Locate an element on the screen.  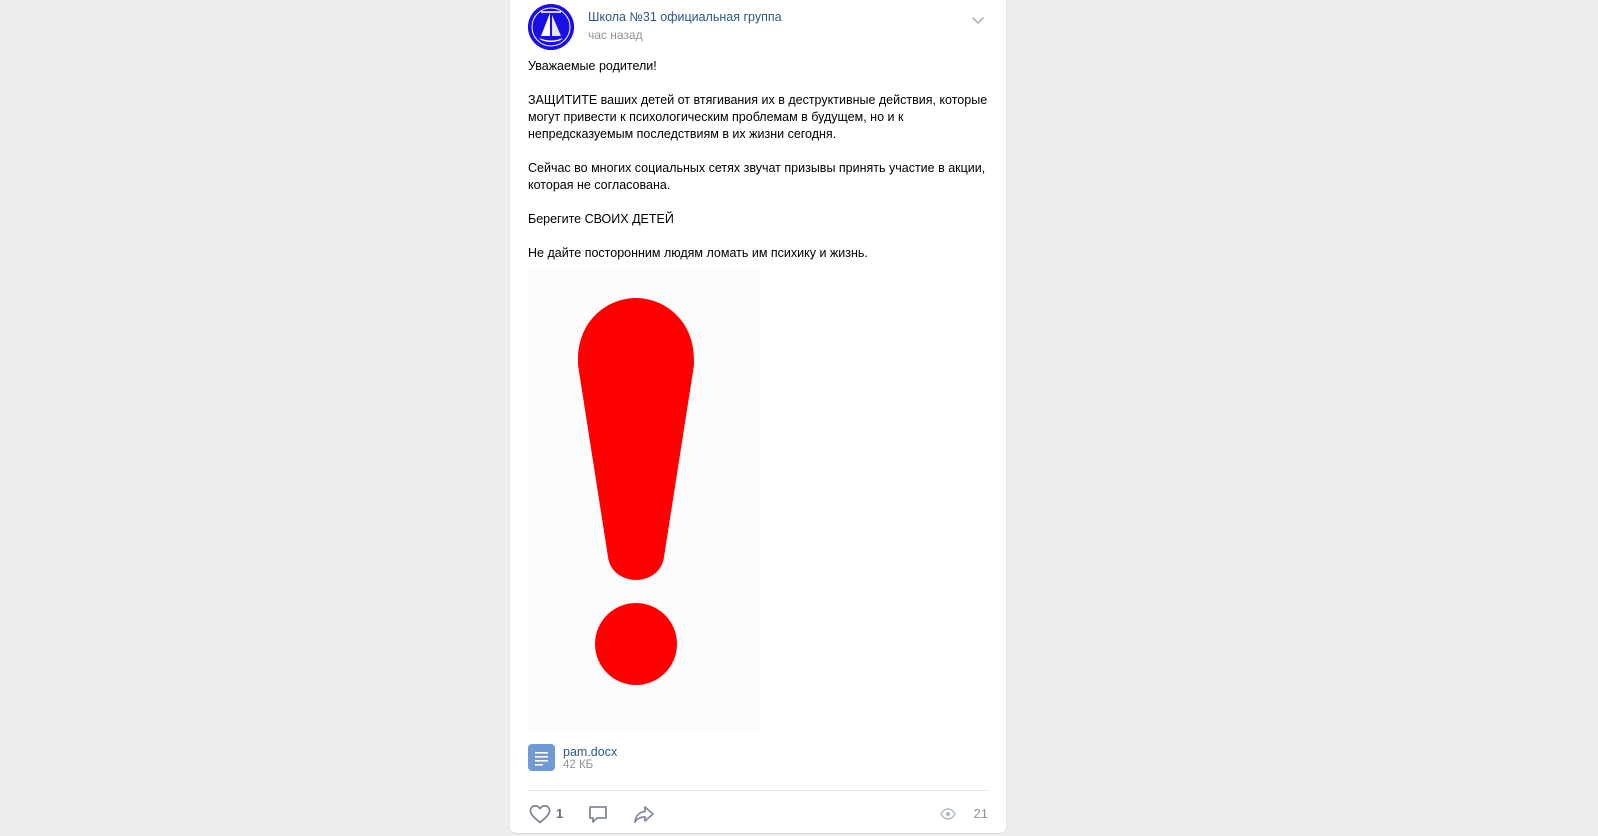
heart-icon is located at coordinates (540, 814).